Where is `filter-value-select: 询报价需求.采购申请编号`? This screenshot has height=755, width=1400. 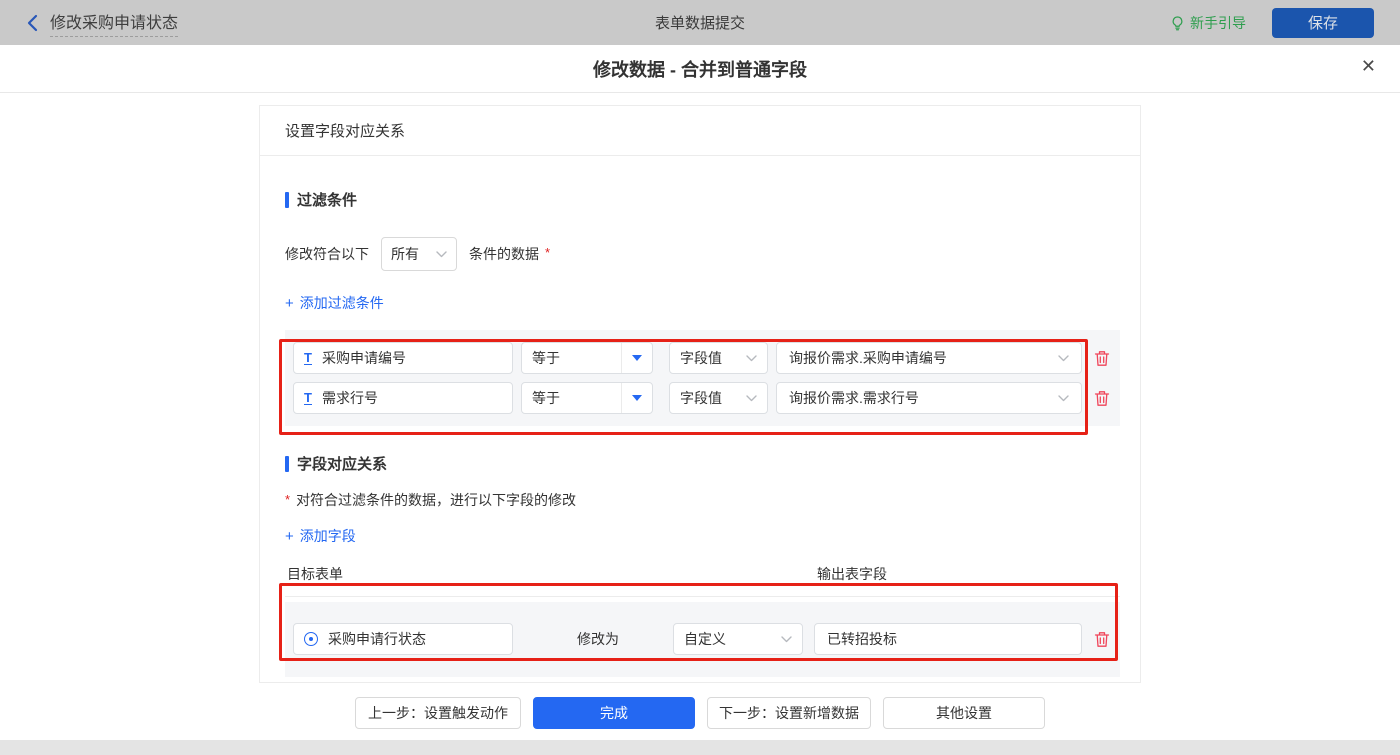
filter-value-select: 询报价需求.采购申请编号 is located at coordinates (929, 358).